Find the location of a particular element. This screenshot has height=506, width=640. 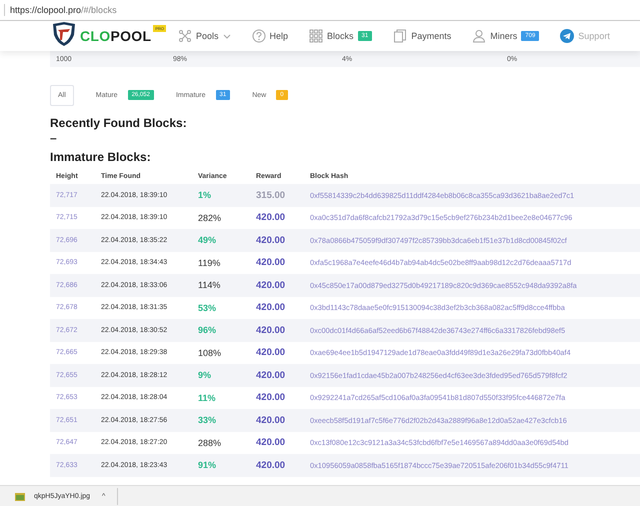

variance-cell-text: 1% is located at coordinates (205, 195).